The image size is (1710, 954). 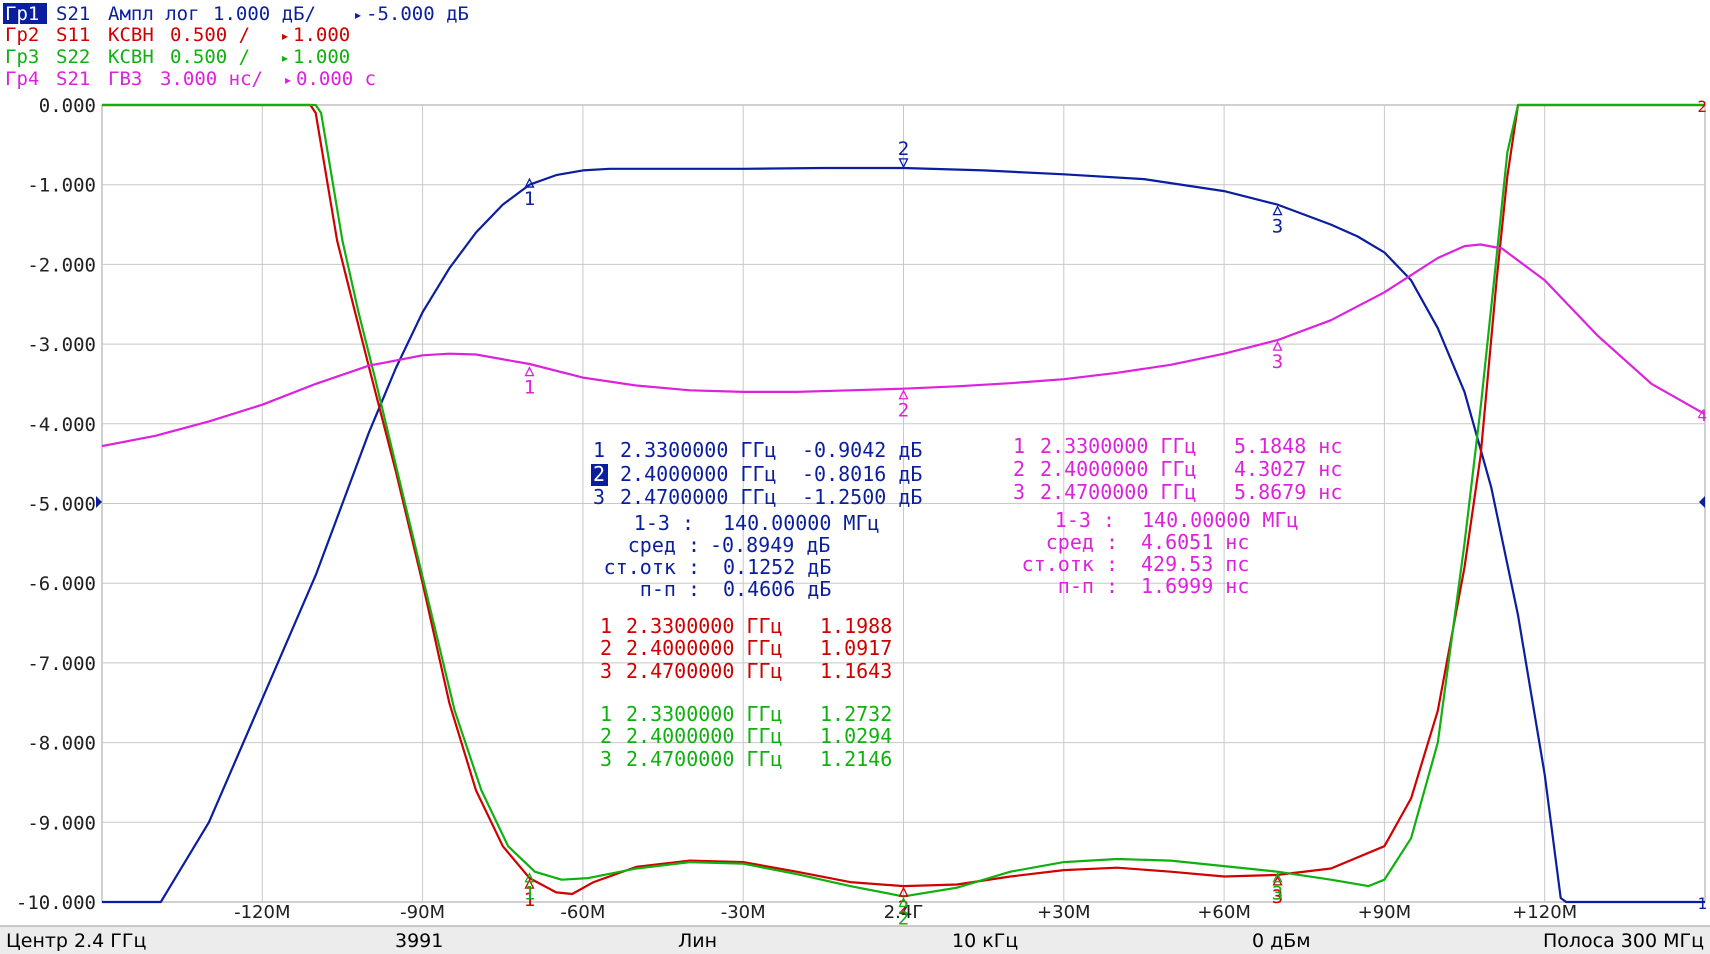 What do you see at coordinates (61, 265) in the screenshot?
I see `y-tick-label: -2.000` at bounding box center [61, 265].